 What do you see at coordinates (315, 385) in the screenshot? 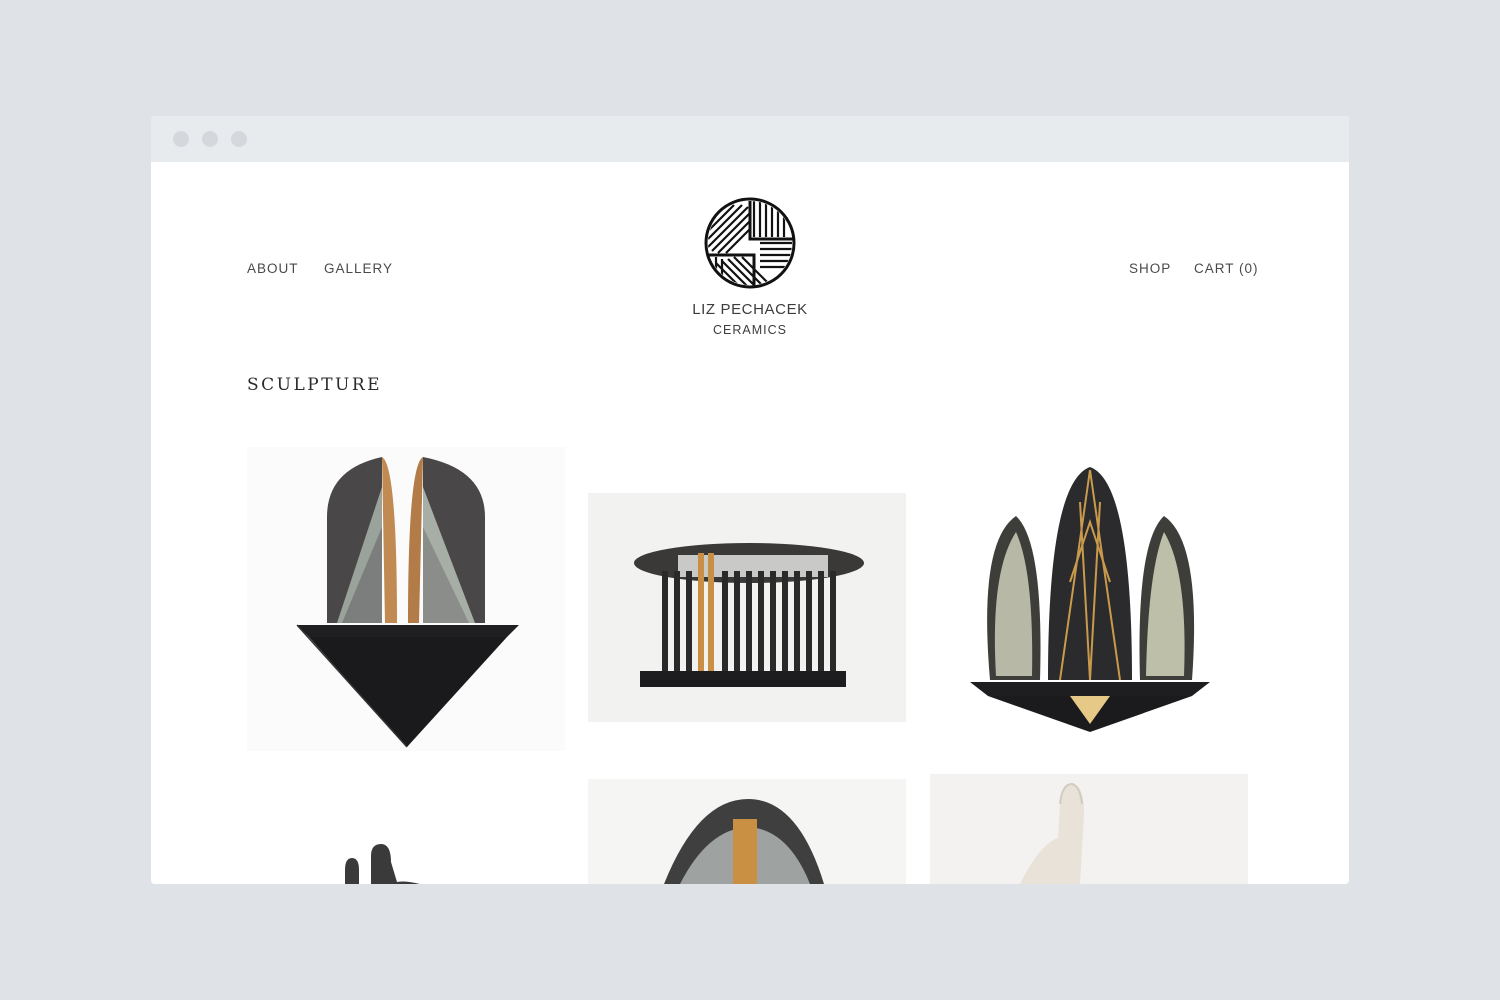
I see `page-title: SCULPTURE` at bounding box center [315, 385].